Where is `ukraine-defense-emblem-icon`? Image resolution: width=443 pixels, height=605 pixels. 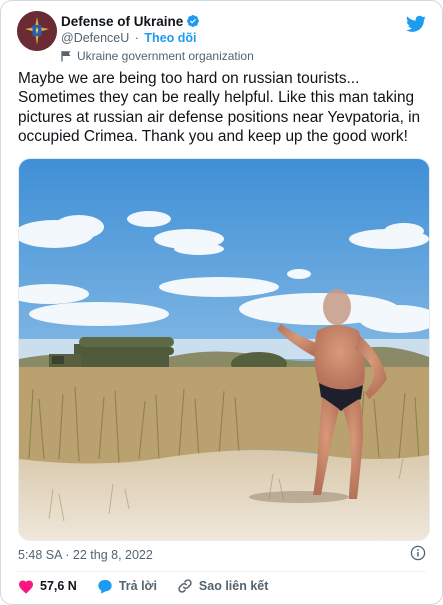
ukraine-defense-emblem-icon is located at coordinates (37, 31).